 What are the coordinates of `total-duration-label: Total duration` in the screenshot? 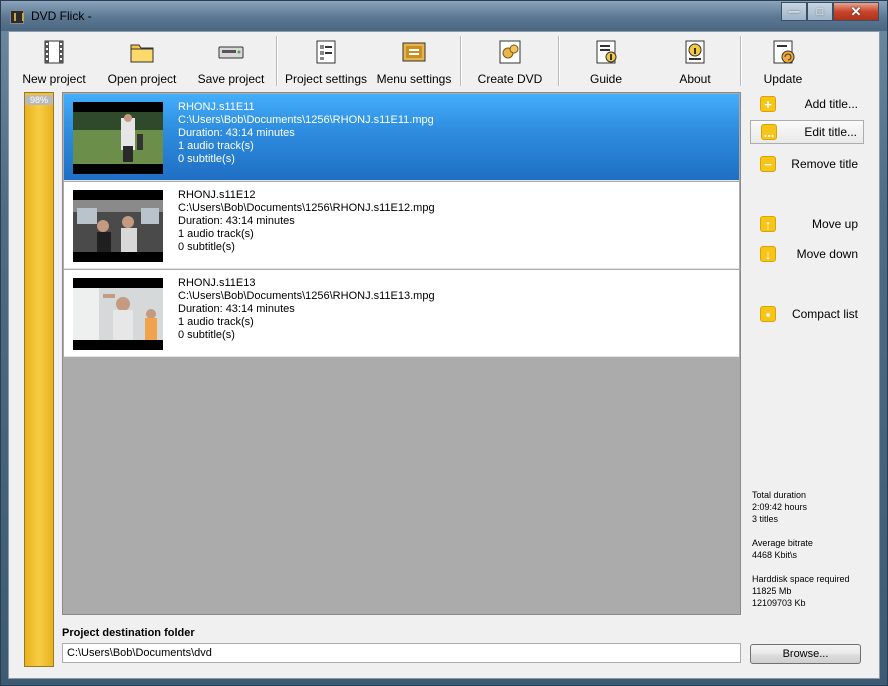 It's located at (779, 495).